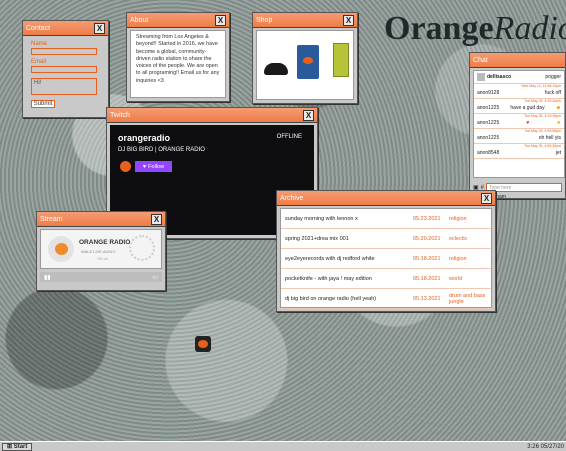 This screenshot has width=566, height=451. What do you see at coordinates (558, 108) in the screenshot?
I see `smiley-icon: ☻` at bounding box center [558, 108].